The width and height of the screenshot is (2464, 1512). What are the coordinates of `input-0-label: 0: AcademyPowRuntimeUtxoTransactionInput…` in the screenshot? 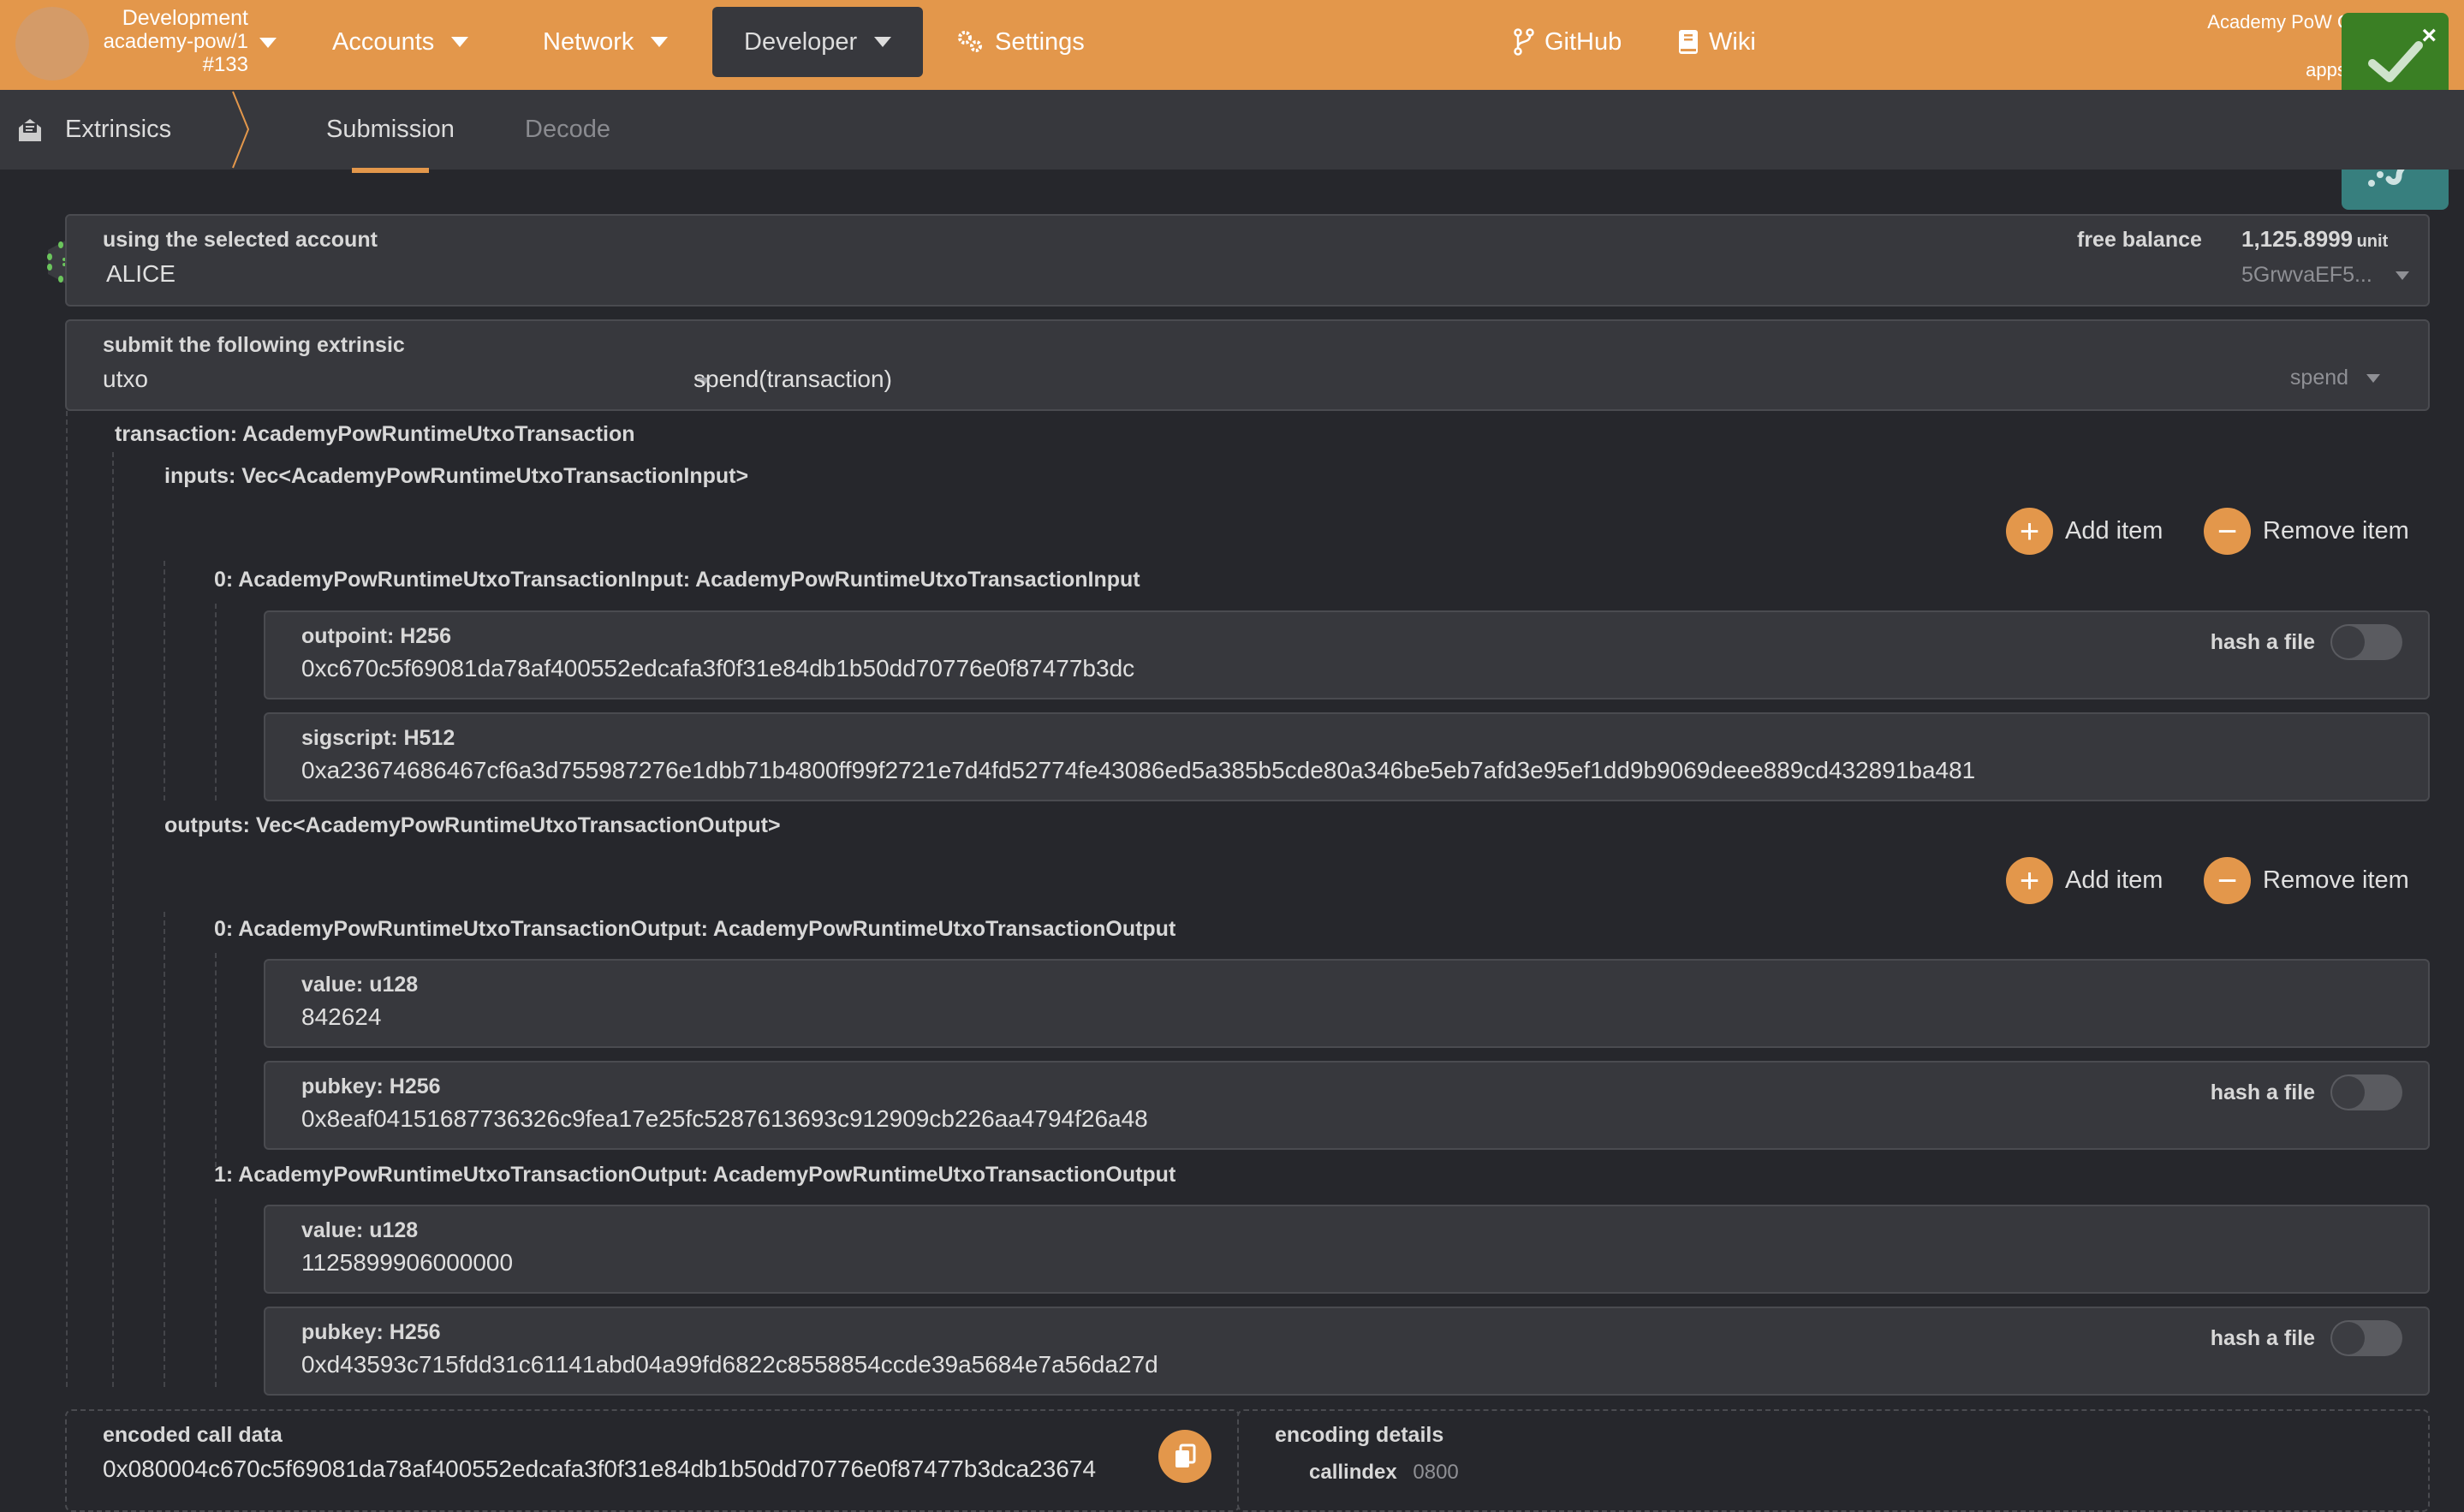 It's located at (677, 580).